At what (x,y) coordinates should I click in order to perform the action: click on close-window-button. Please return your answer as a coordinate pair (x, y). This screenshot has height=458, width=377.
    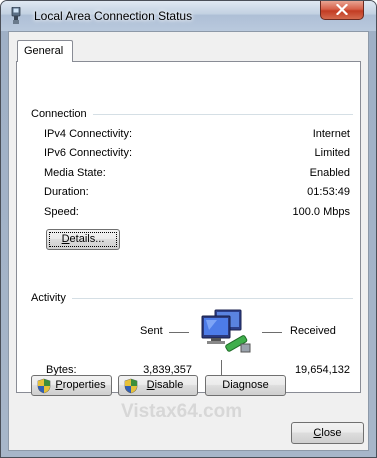
    Looking at the image, I should click on (342, 10).